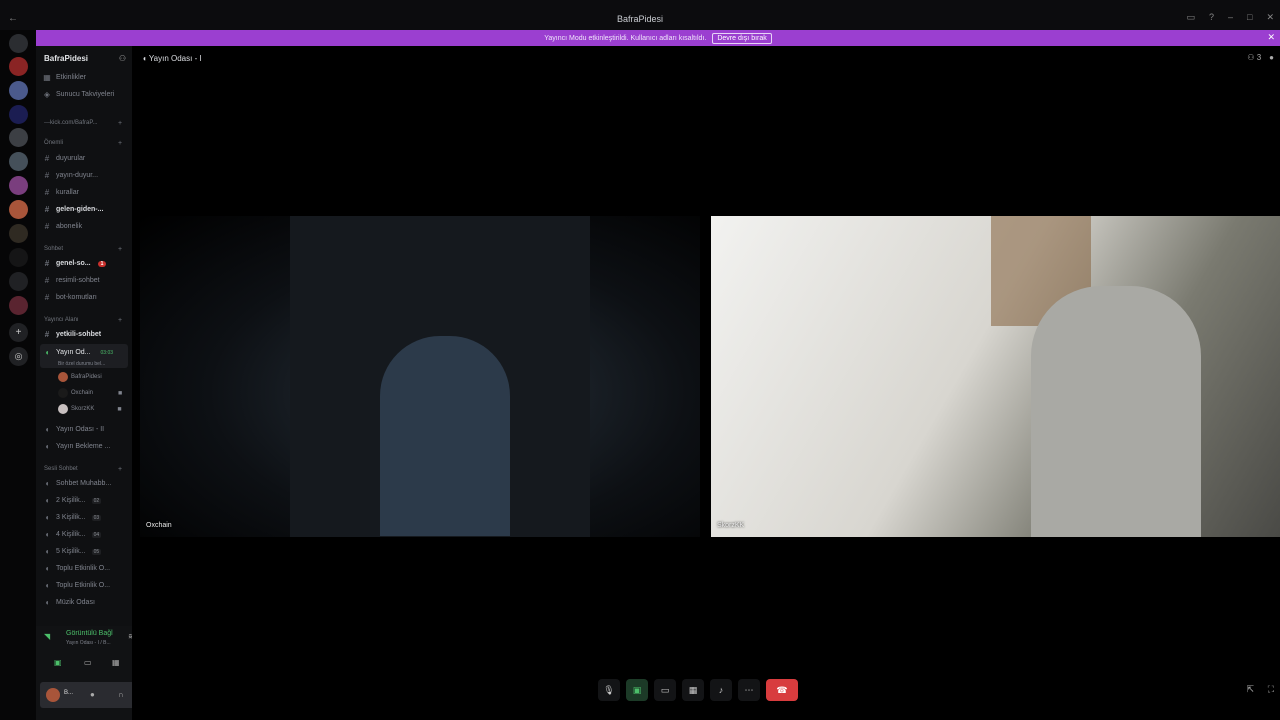 This screenshot has height=720, width=1280. I want to click on popout-icon: ⇱, so click(1250, 689).